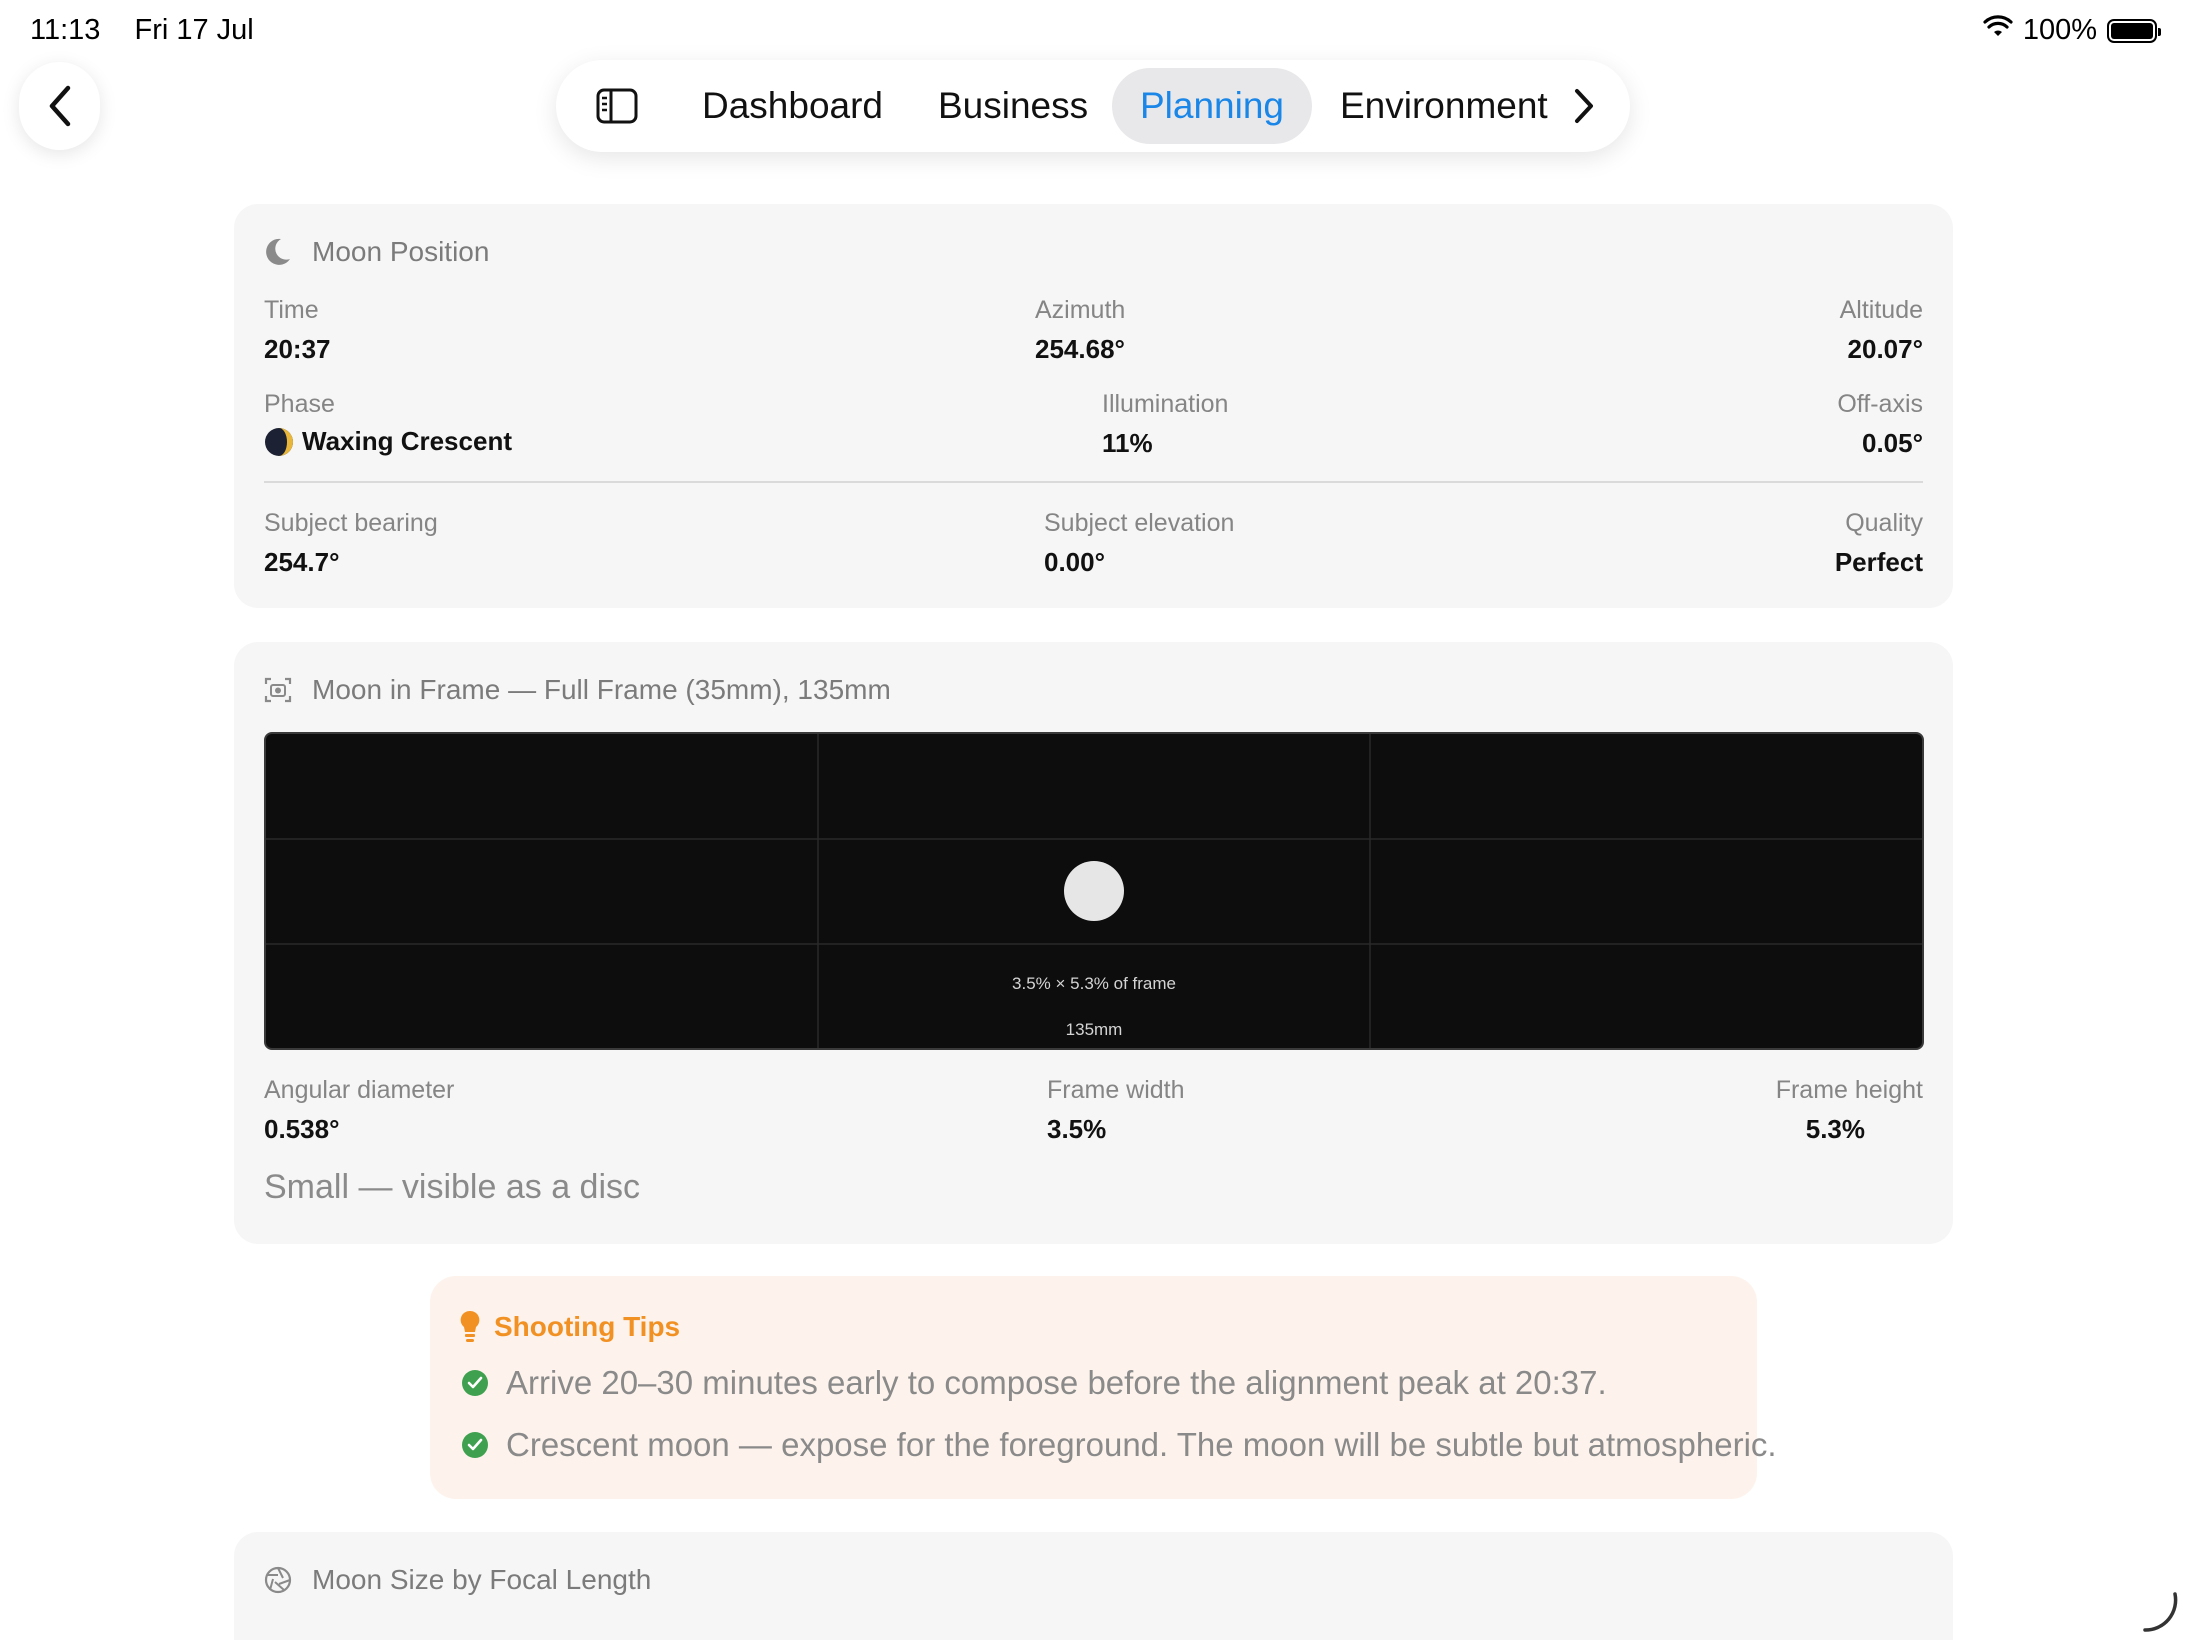 The width and height of the screenshot is (2187, 1640). Describe the element at coordinates (297, 349) in the screenshot. I see `time-value: 20:37` at that location.